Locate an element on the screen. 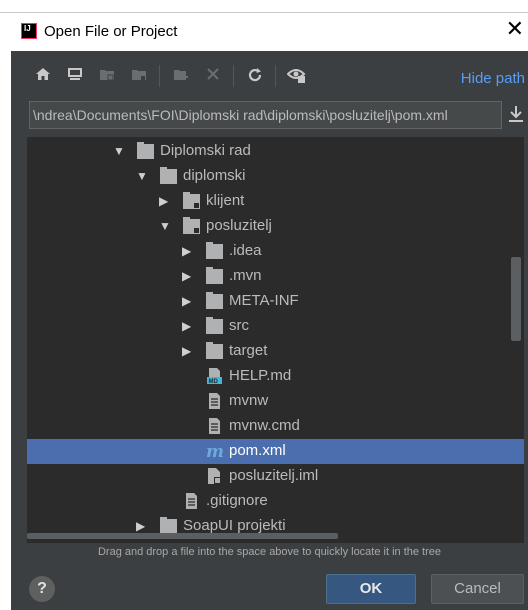  home-icon is located at coordinates (43, 76).